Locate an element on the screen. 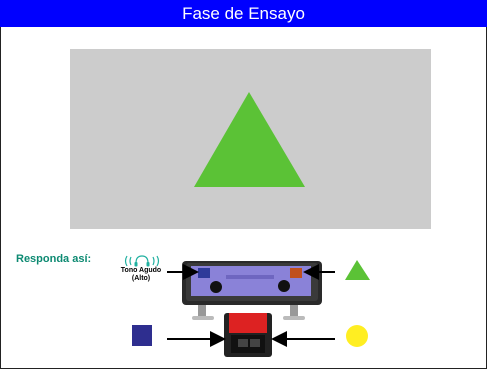 This screenshot has height=370, width=487. stimulus-triangle is located at coordinates (249, 139).